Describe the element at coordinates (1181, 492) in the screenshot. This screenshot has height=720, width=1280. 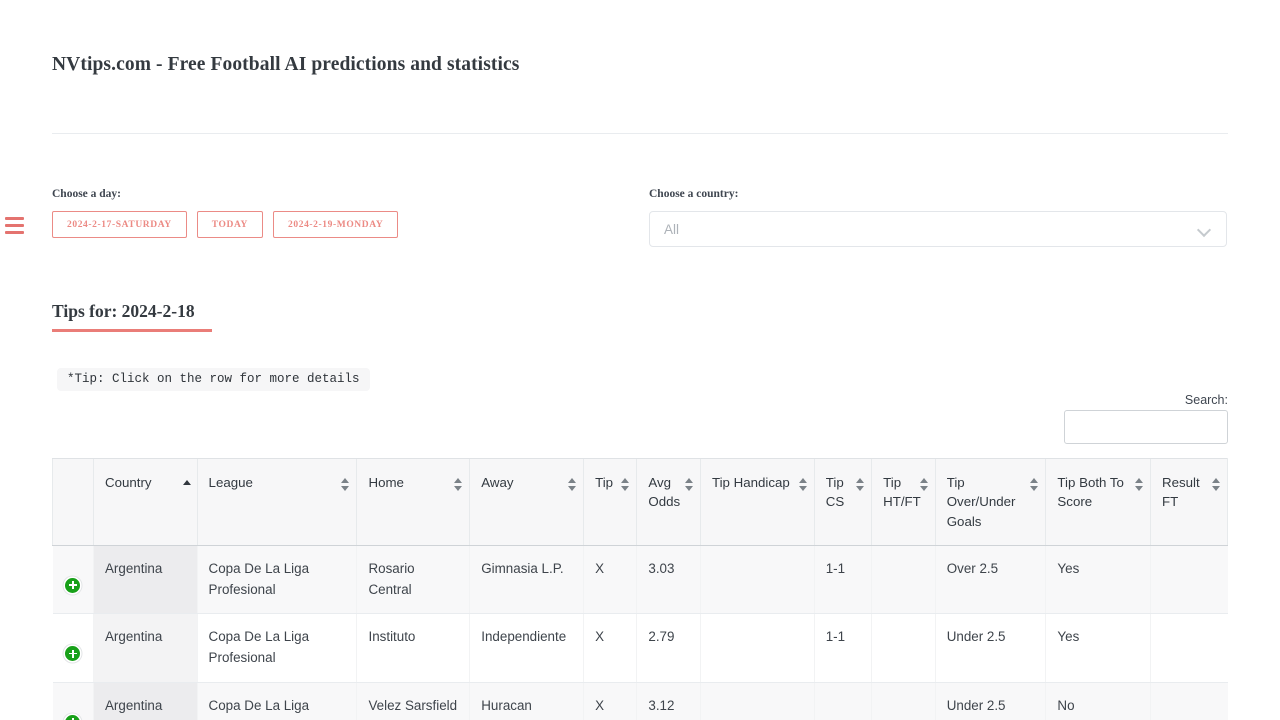
I see `column-label: Result FT` at that location.